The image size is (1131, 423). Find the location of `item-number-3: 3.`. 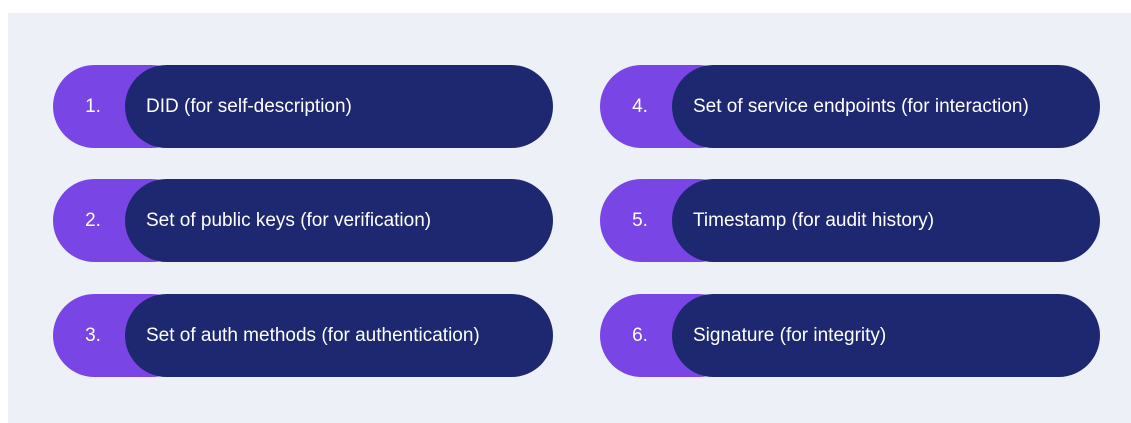

item-number-3: 3. is located at coordinates (93, 335).